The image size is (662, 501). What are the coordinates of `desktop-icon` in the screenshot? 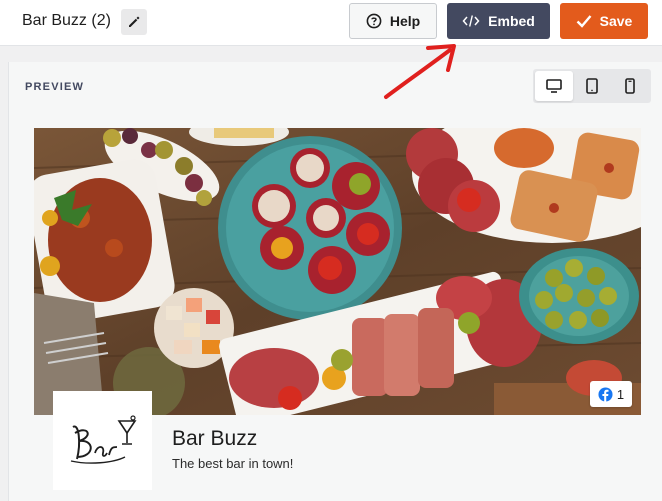 It's located at (554, 86).